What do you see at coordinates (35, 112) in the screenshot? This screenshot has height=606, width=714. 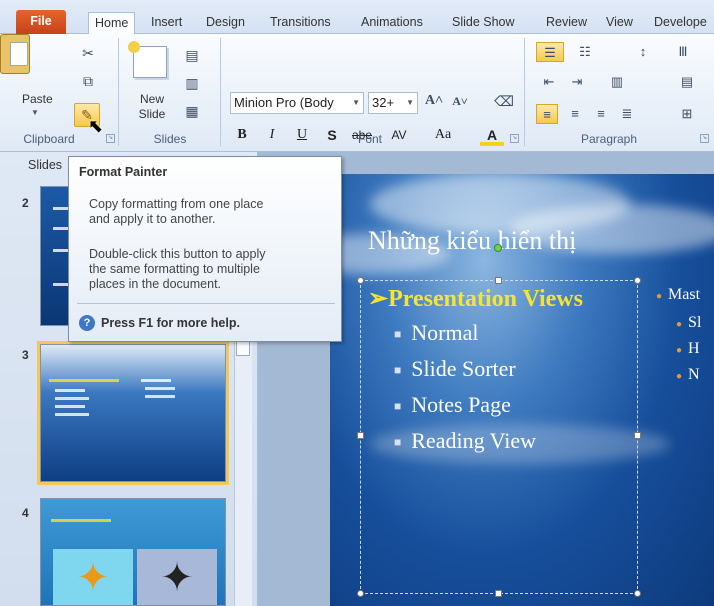 I see `paste-dropdown-arrow: ▼` at bounding box center [35, 112].